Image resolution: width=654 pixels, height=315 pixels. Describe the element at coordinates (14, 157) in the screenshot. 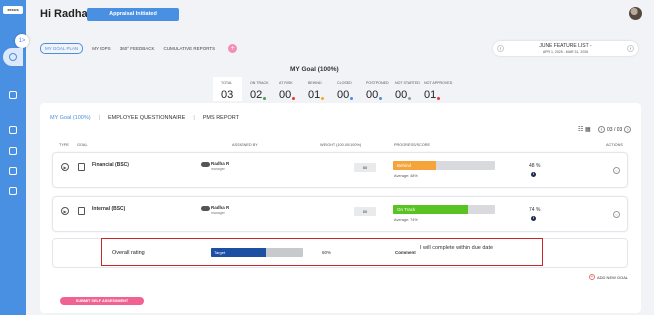

I see `sidebar: xecus 1>` at that location.